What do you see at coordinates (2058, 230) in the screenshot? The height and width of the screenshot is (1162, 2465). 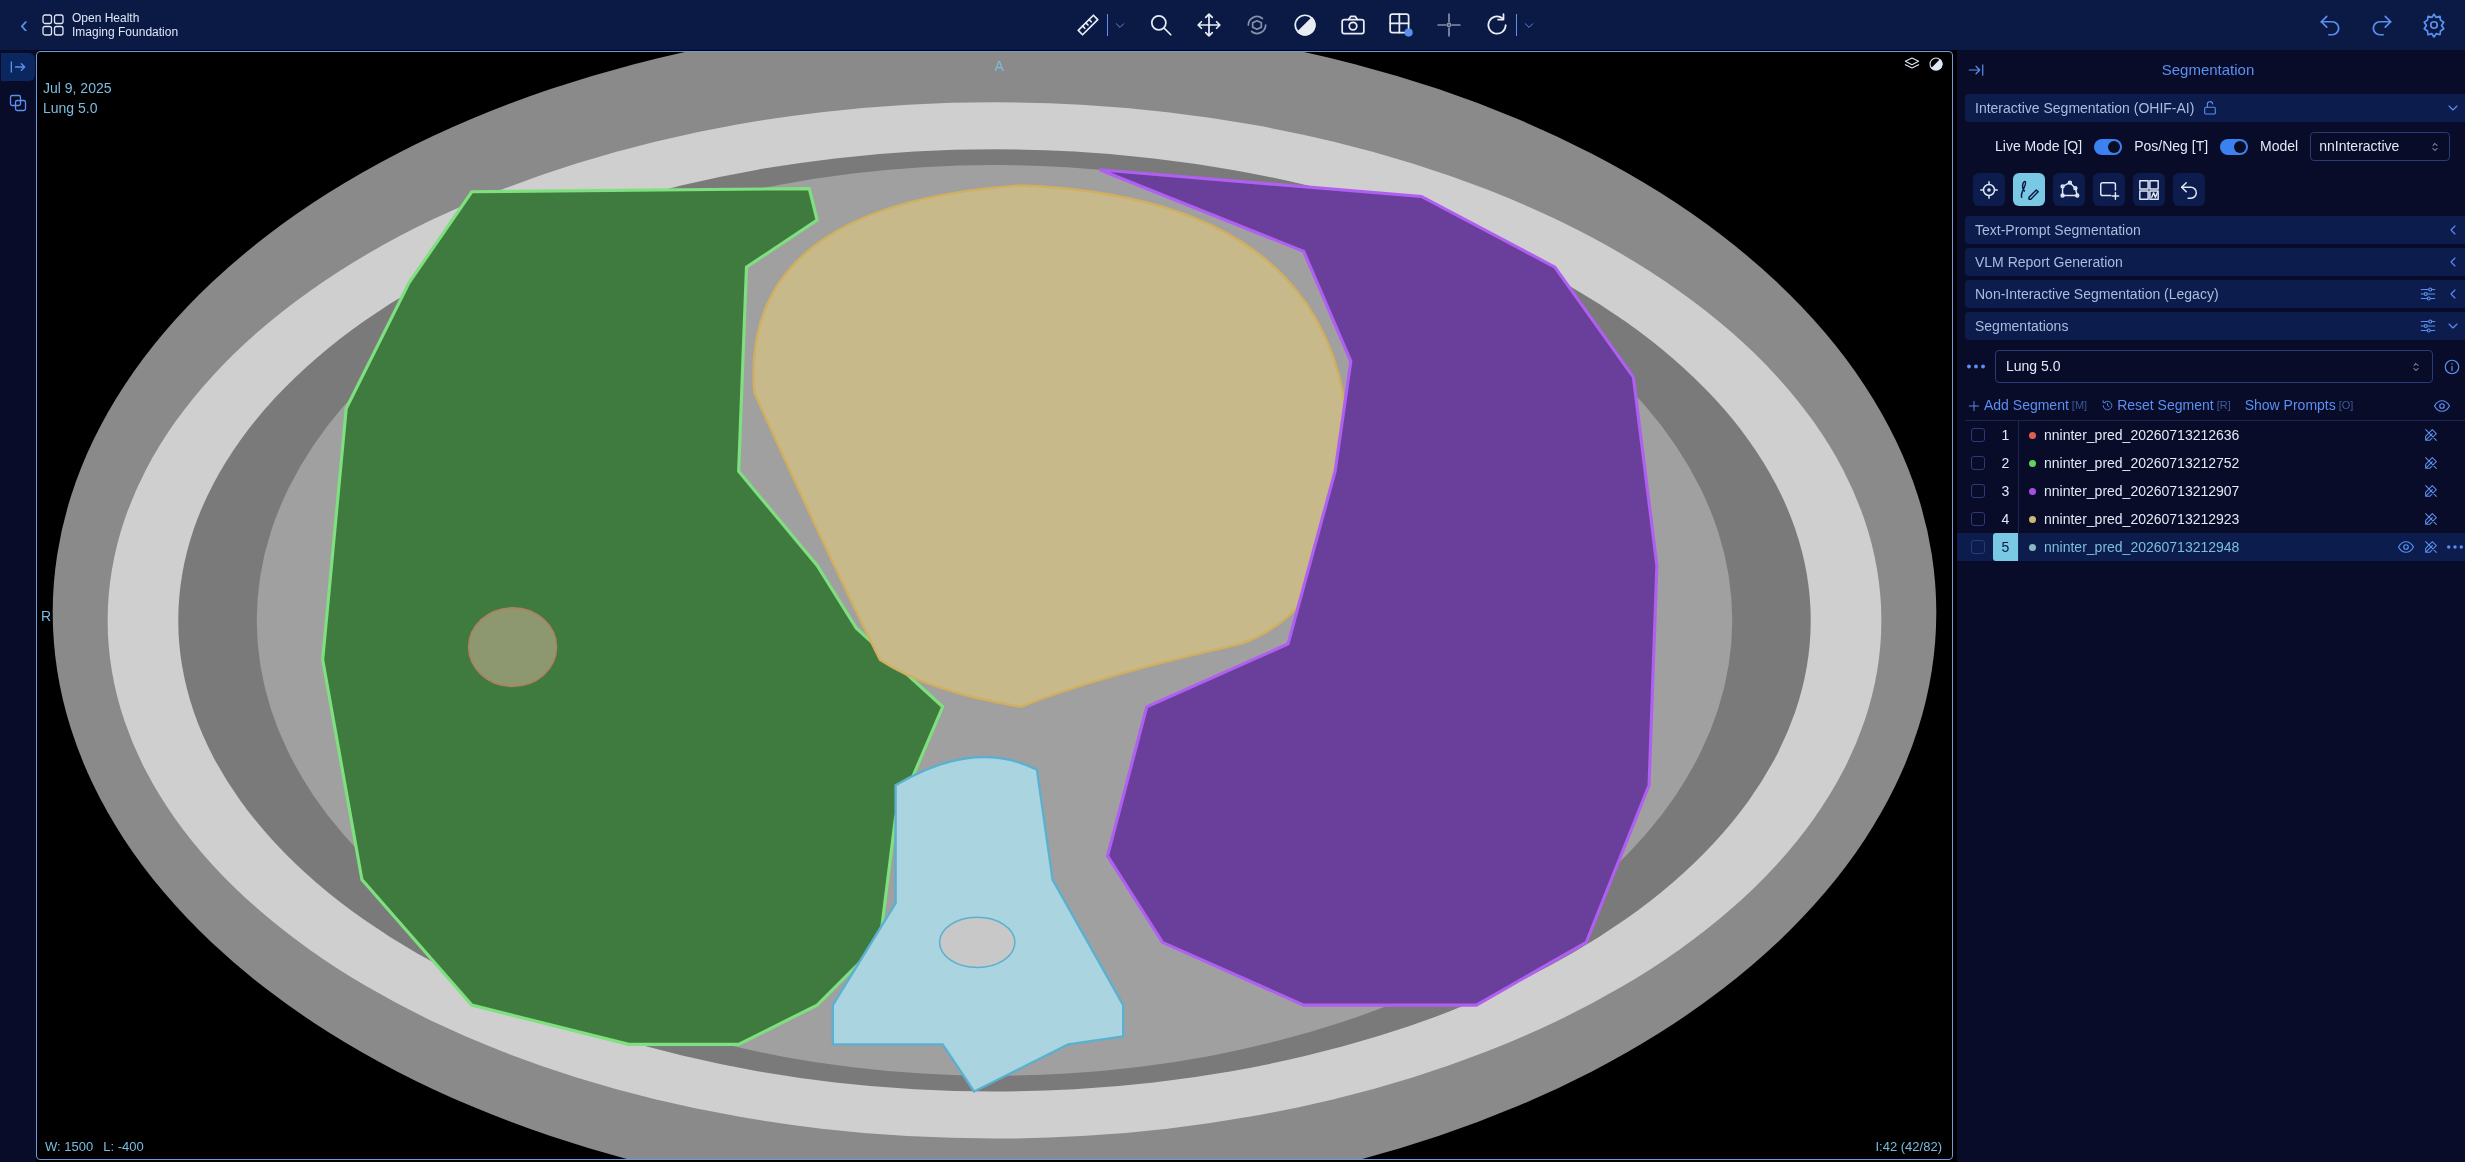 I see `section-title: Text-Prompt Segmentation` at bounding box center [2058, 230].